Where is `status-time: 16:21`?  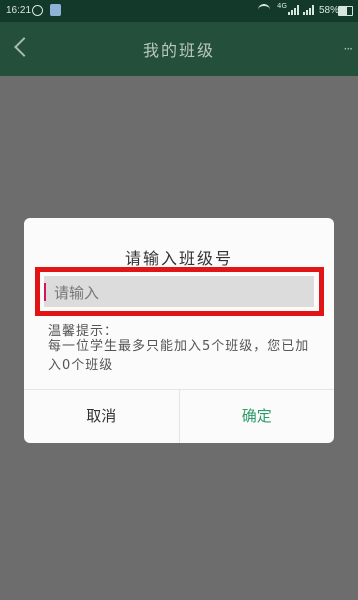 status-time: 16:21 is located at coordinates (19, 10).